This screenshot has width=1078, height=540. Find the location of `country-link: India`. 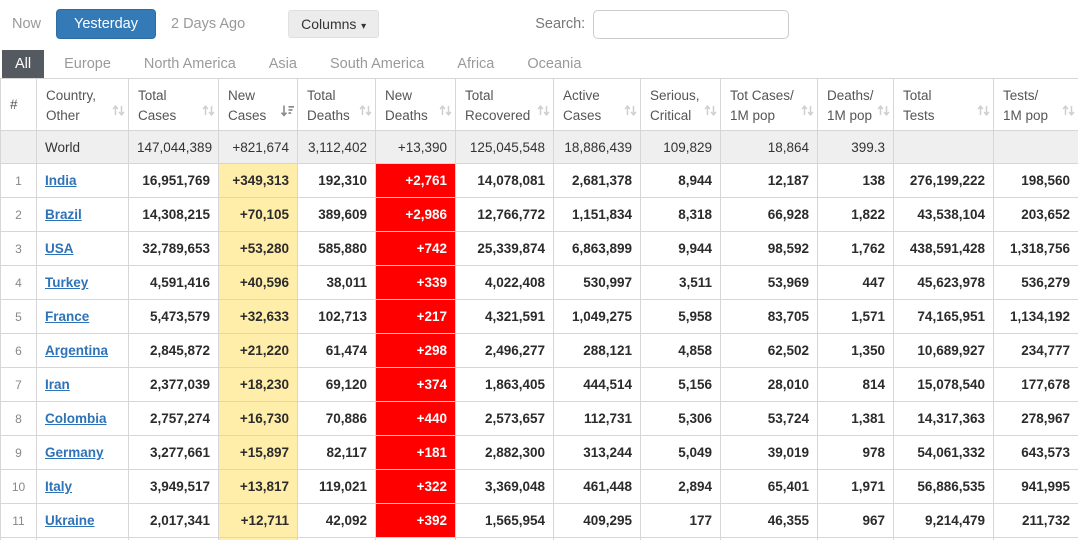

country-link: India is located at coordinates (61, 180).